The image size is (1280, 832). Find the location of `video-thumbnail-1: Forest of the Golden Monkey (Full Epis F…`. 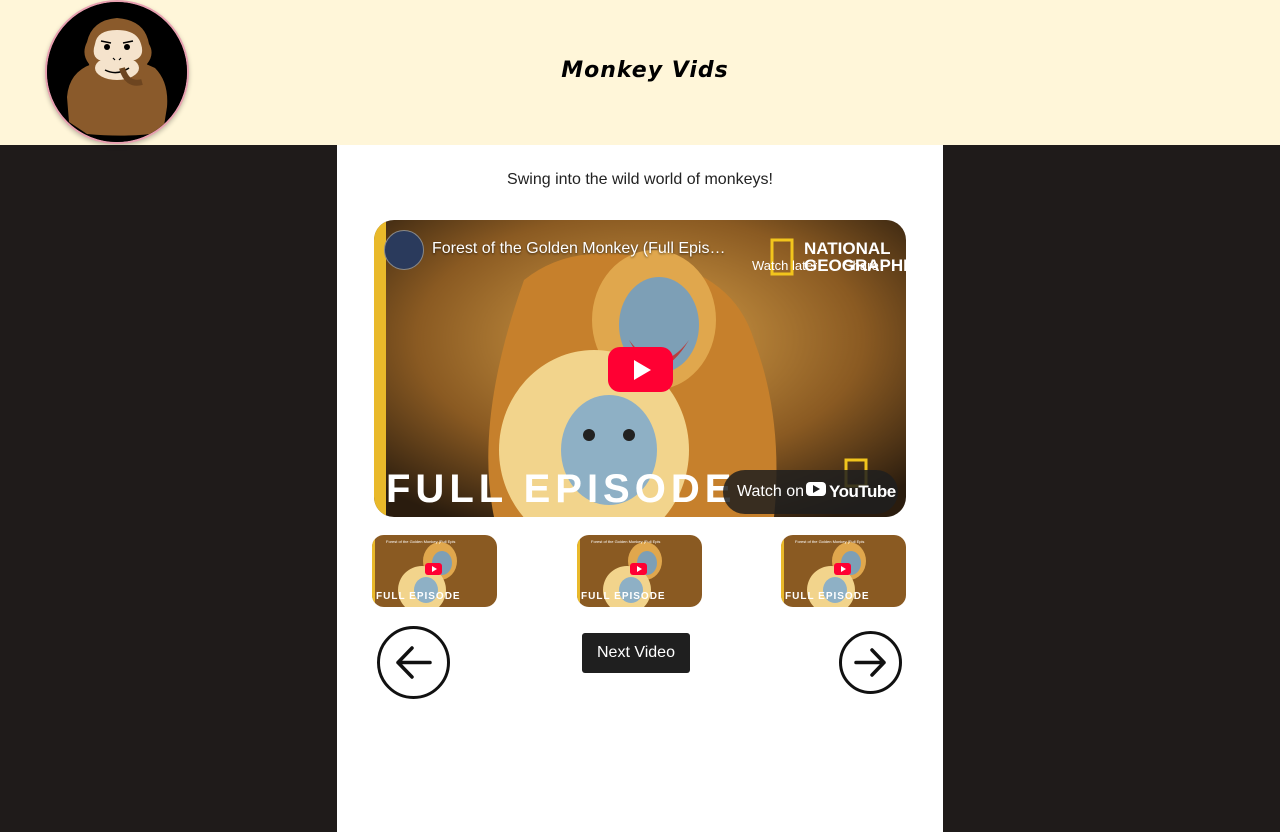

video-thumbnail-1: Forest of the Golden Monkey (Full Epis F… is located at coordinates (434, 571).